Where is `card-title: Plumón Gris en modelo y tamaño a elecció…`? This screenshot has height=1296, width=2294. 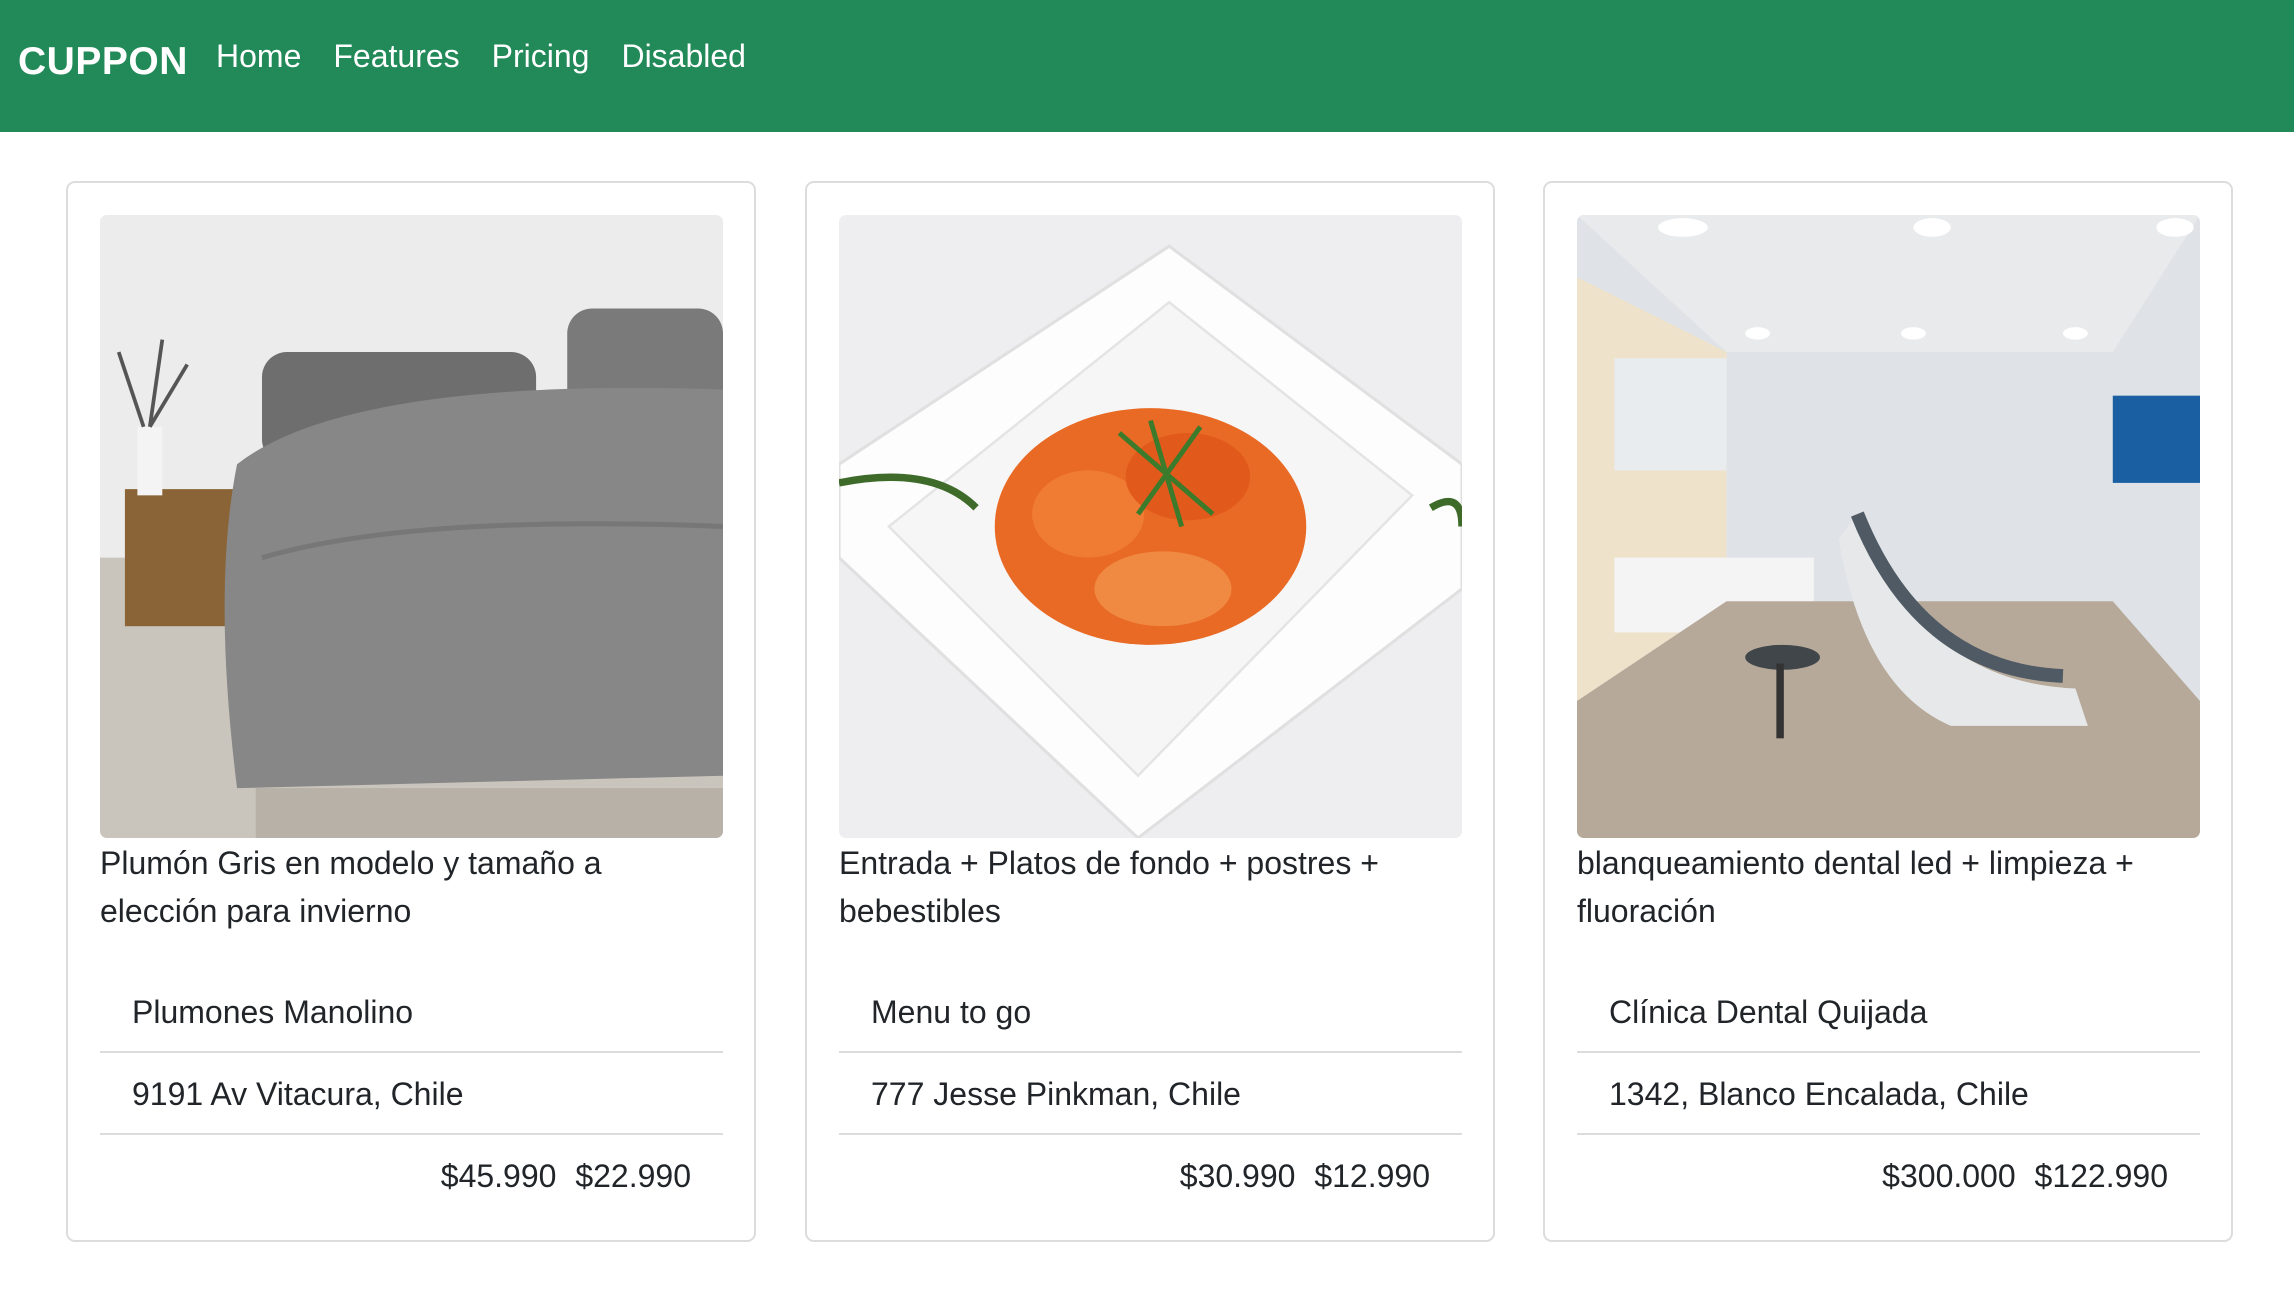
card-title: Plumón Gris en modelo y tamaño a elecció… is located at coordinates (351, 887).